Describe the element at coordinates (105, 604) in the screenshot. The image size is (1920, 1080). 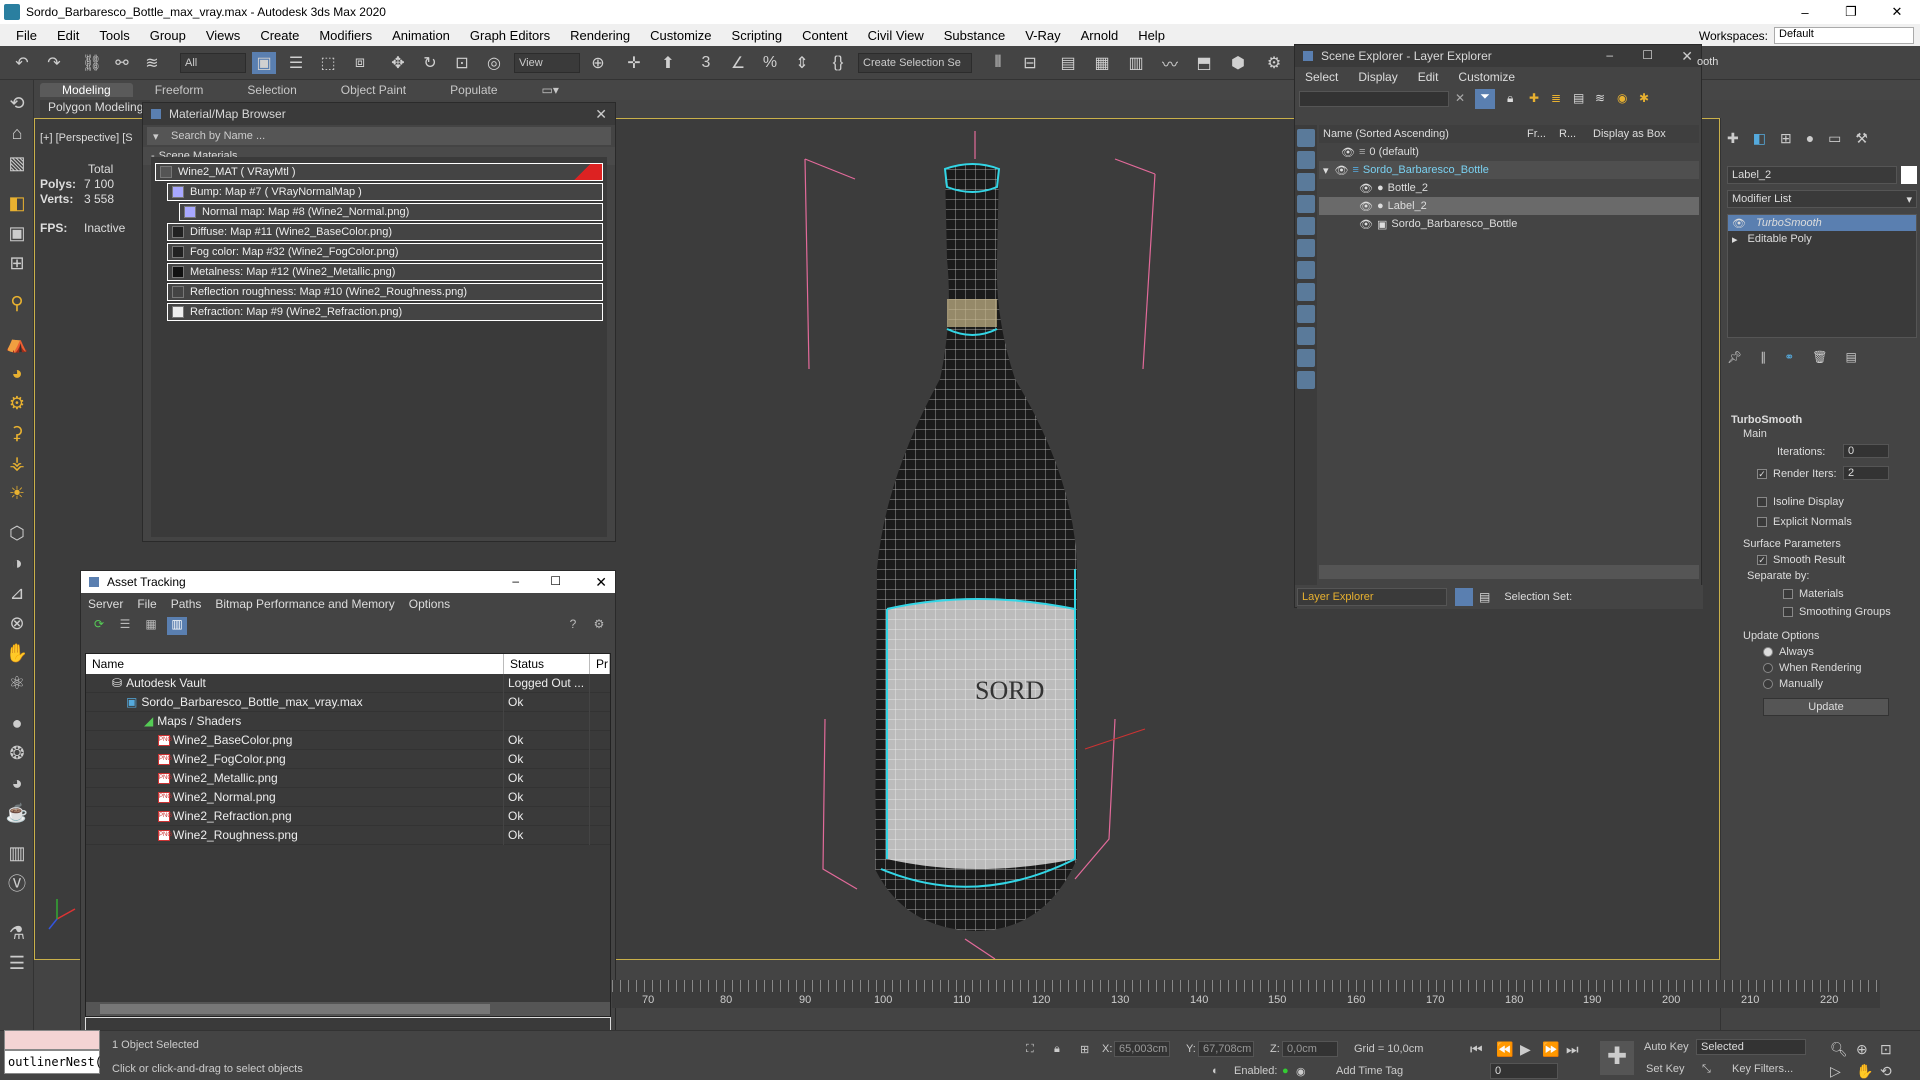
I see `menu-server: Server` at that location.